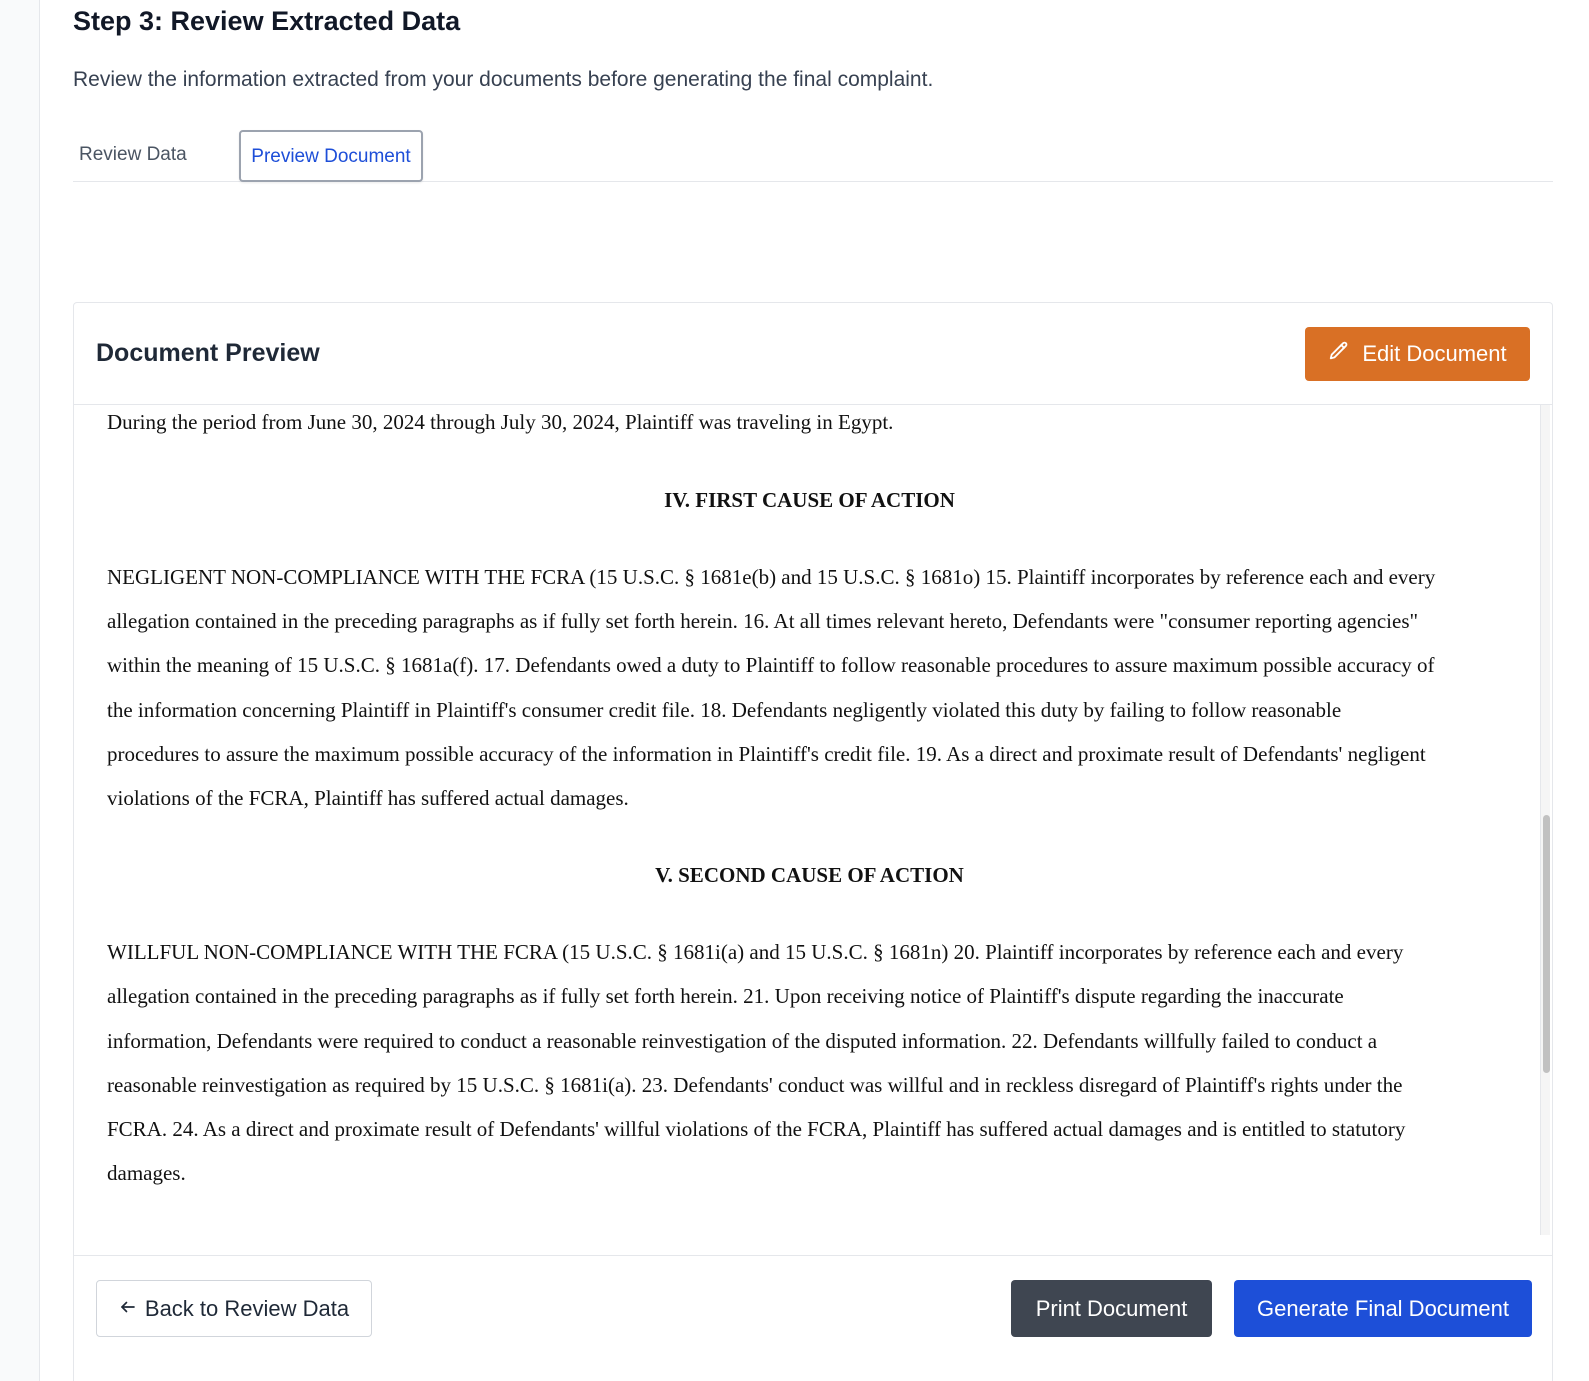 Image resolution: width=1589 pixels, height=1381 pixels. What do you see at coordinates (331, 156) in the screenshot?
I see `tab-preview-document: Preview Document` at bounding box center [331, 156].